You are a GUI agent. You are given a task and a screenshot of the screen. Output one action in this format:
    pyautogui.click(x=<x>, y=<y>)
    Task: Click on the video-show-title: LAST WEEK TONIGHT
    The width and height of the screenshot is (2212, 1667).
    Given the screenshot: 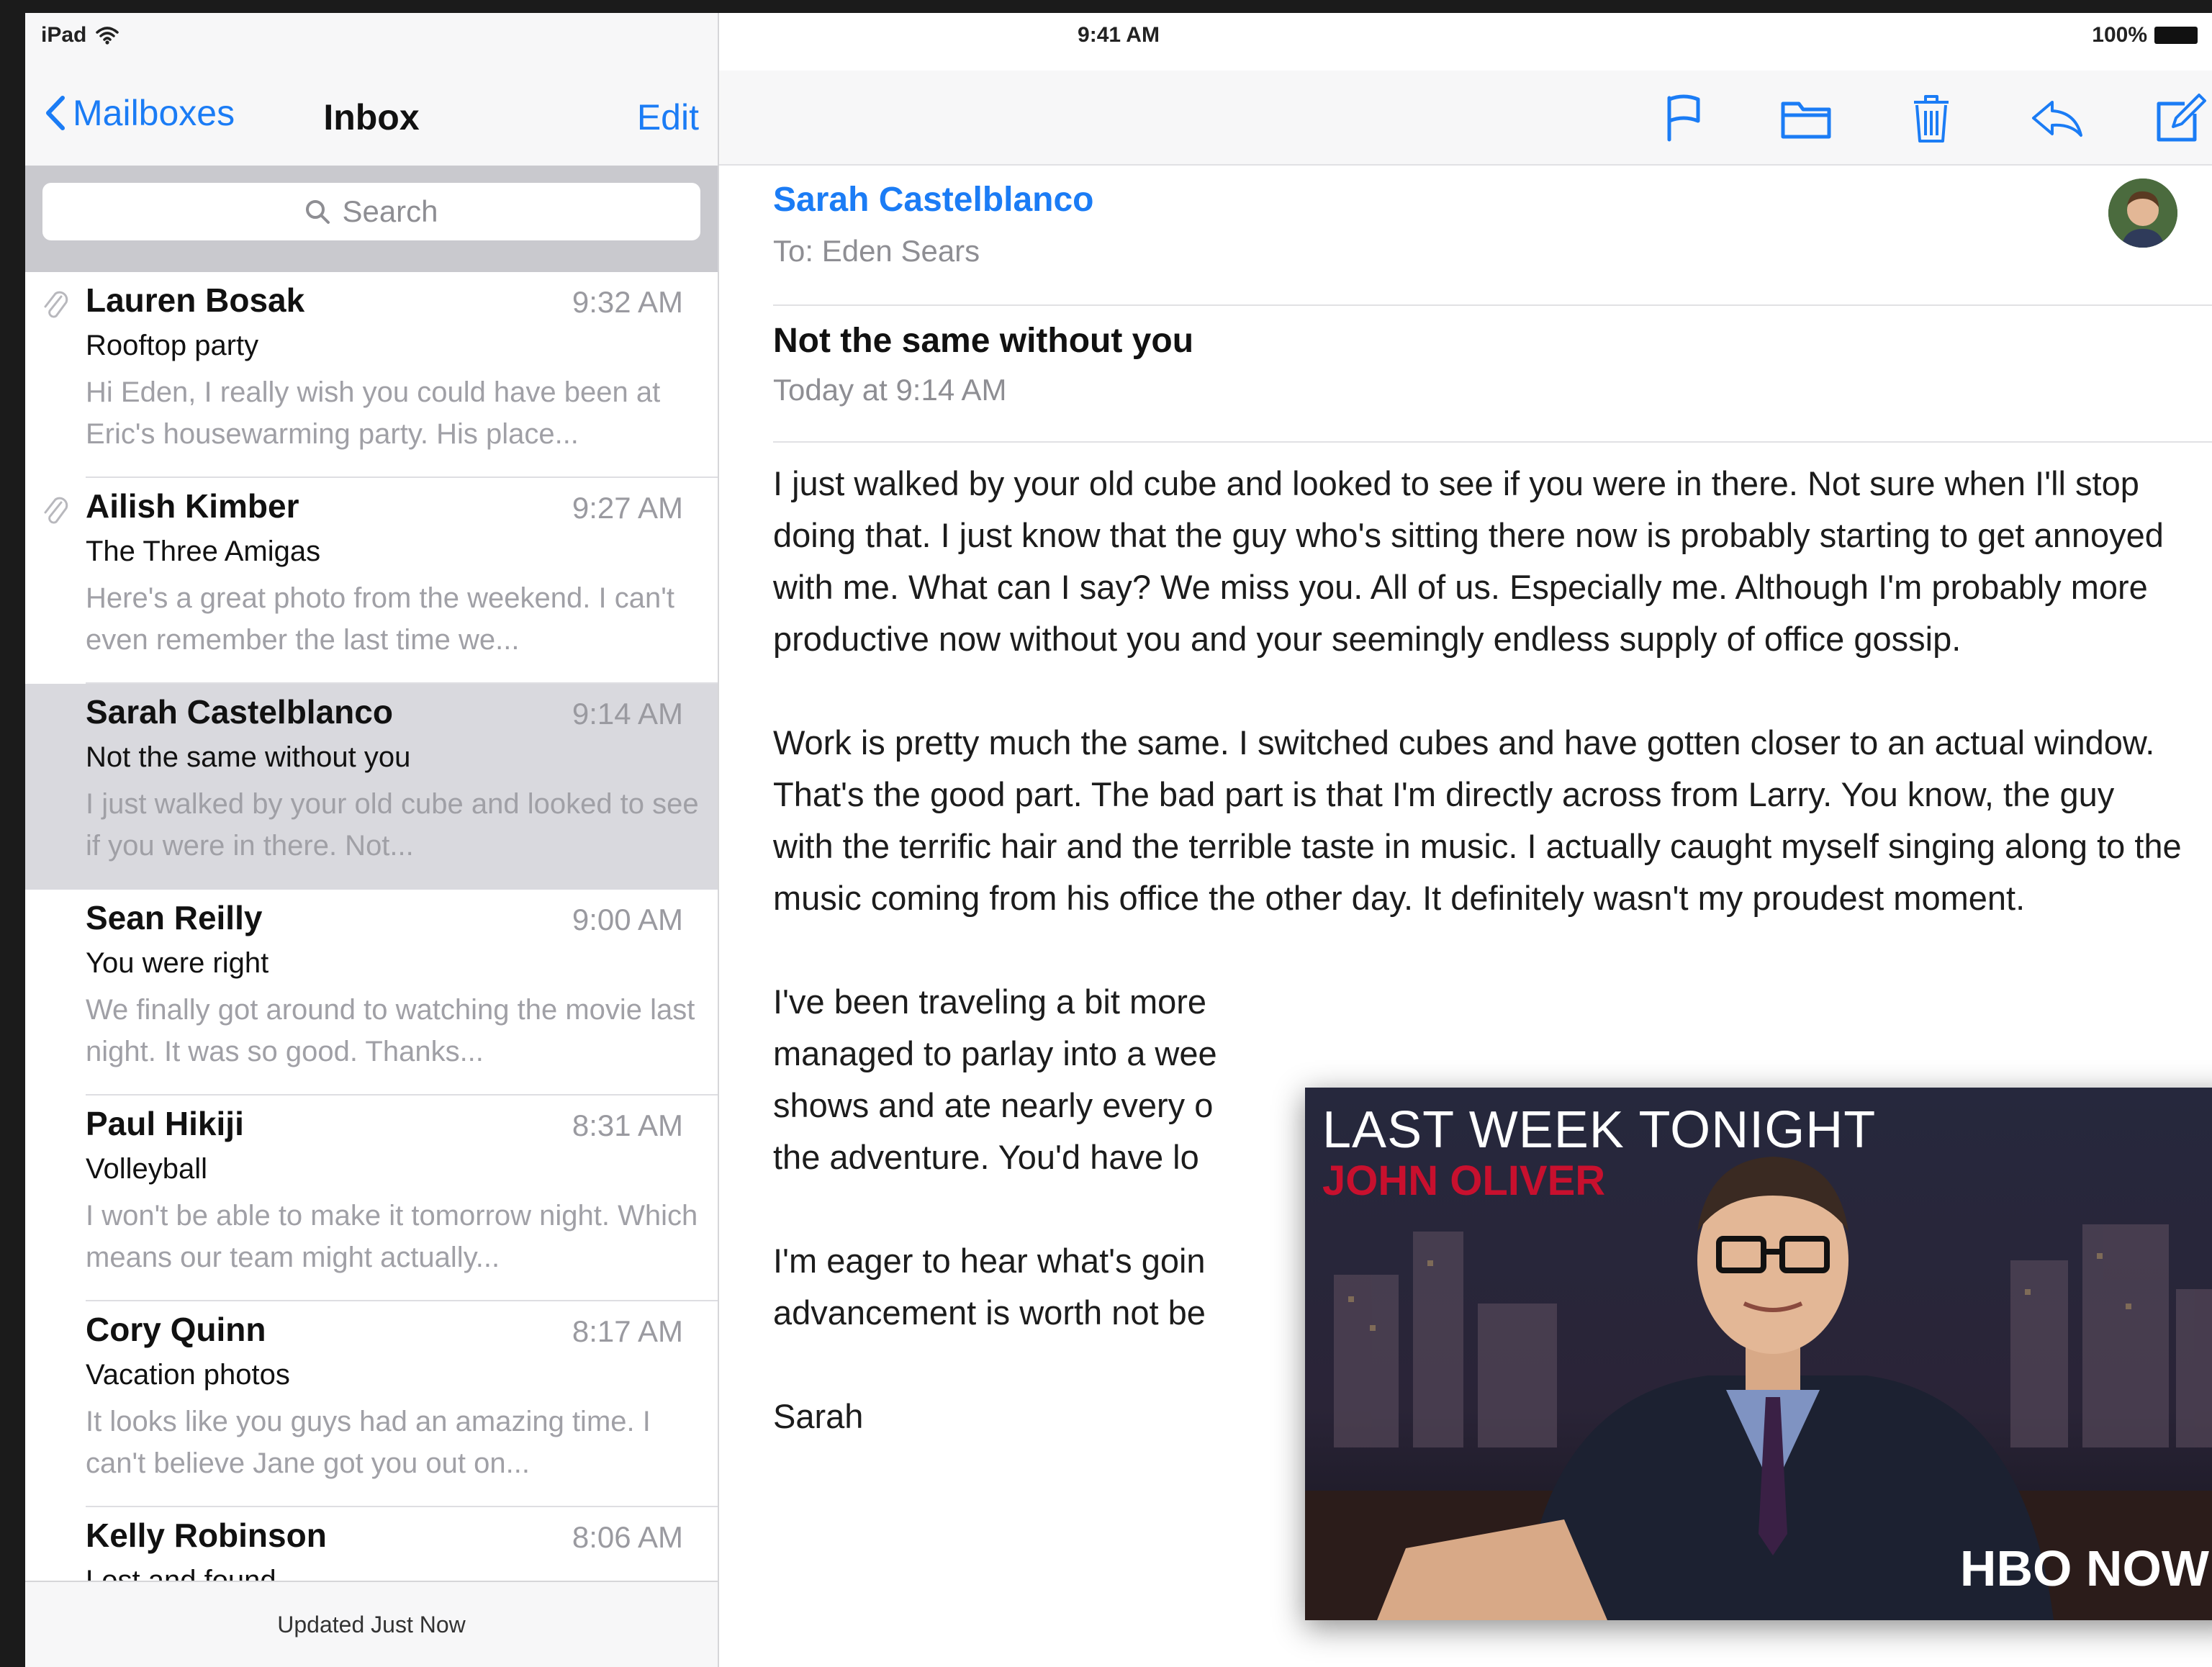 What is the action you would take?
    pyautogui.click(x=1599, y=1130)
    